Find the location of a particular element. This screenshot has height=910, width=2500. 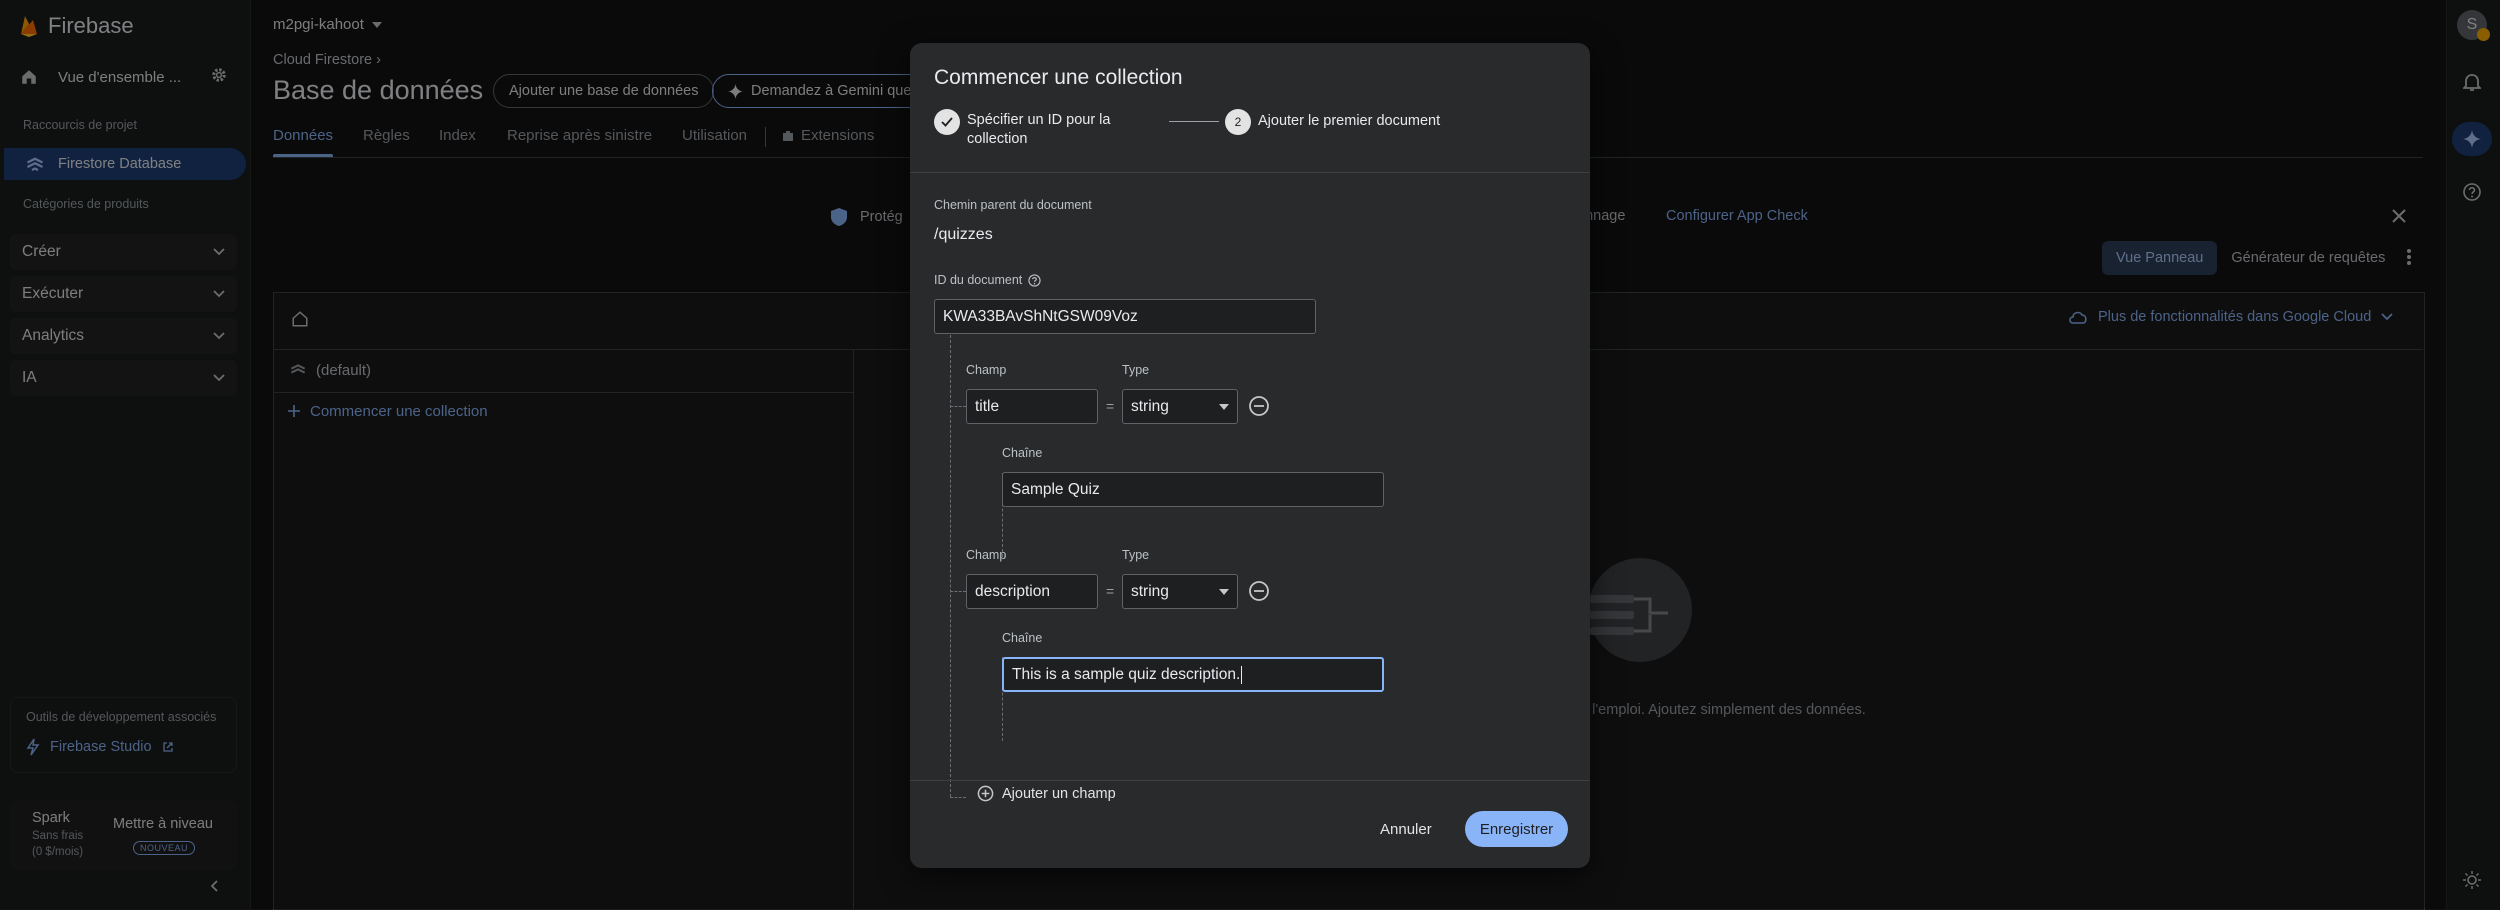

cancel-button: Annuler is located at coordinates (1406, 829).